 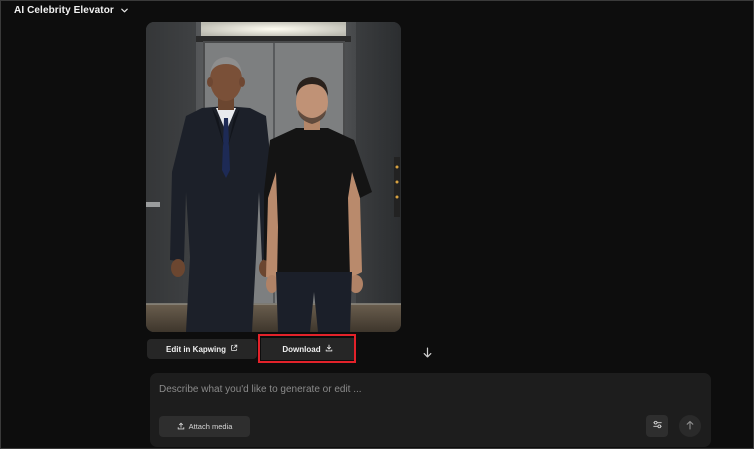 What do you see at coordinates (394, 389) in the screenshot?
I see `prompt-input` at bounding box center [394, 389].